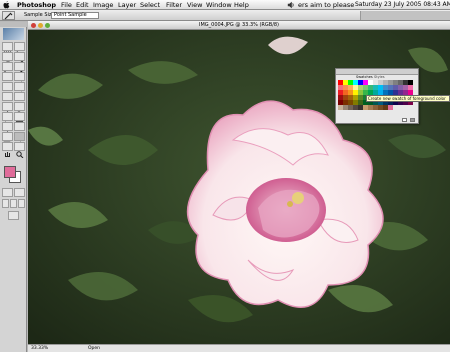  What do you see at coordinates (19, 80) in the screenshot?
I see `brush-tool-icon` at bounding box center [19, 80].